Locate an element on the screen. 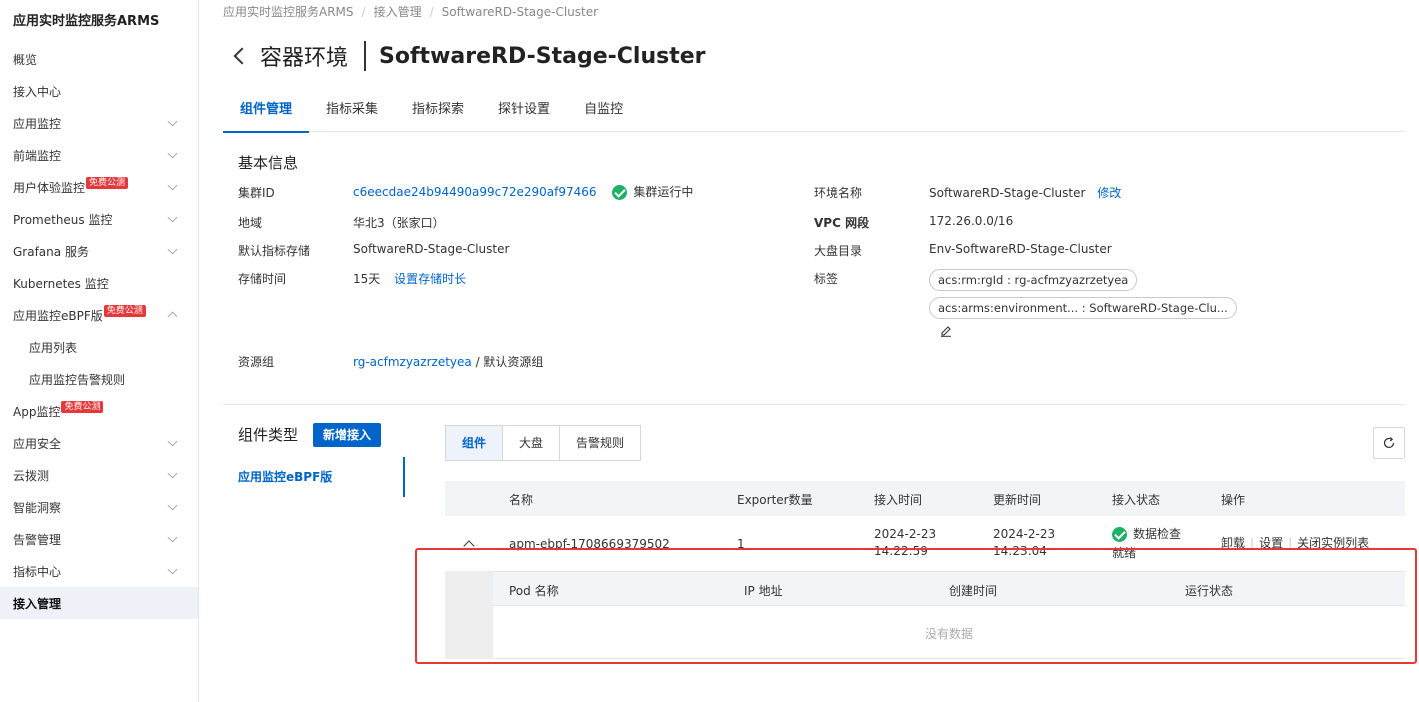  nav-item-ebpf: 应用监控eBPF版 is located at coordinates (285, 476).